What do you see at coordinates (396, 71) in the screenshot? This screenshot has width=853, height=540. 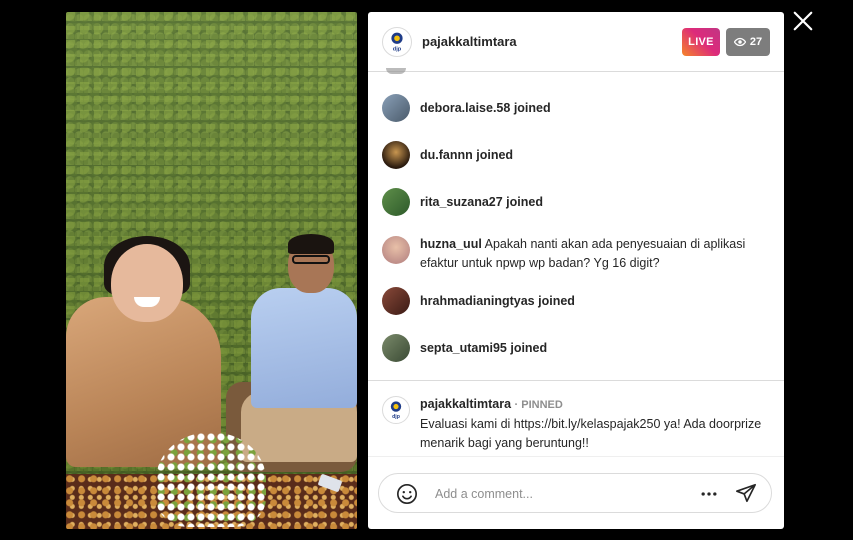 I see `previous-comment-avatar-edge` at bounding box center [396, 71].